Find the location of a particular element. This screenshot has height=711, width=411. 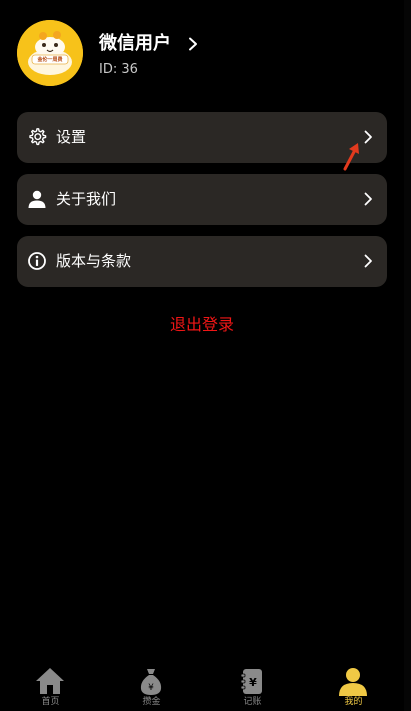

home-icon is located at coordinates (50, 681).